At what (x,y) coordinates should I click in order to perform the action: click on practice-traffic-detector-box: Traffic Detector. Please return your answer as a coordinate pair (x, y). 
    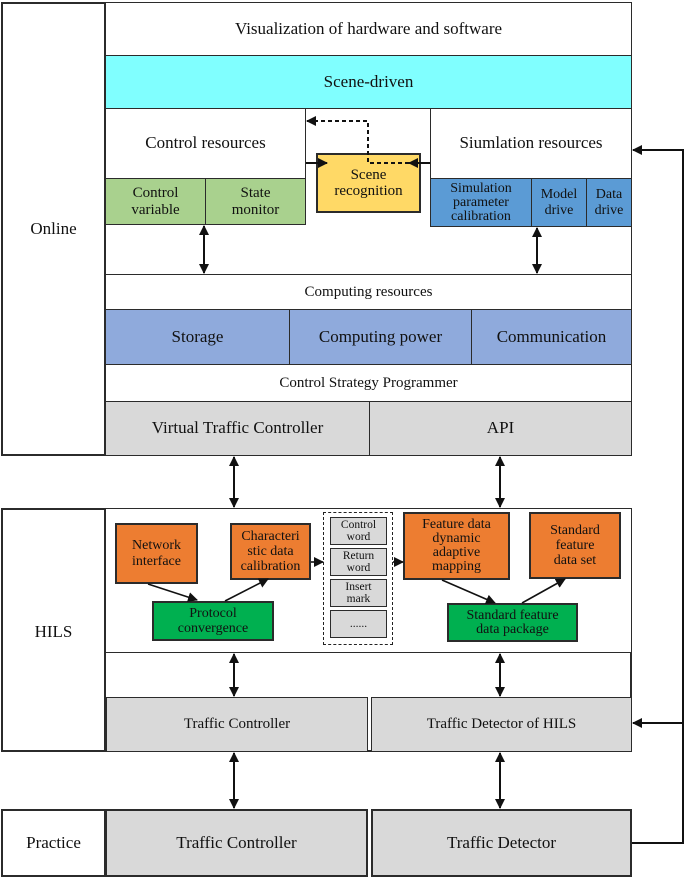
    Looking at the image, I should click on (501, 843).